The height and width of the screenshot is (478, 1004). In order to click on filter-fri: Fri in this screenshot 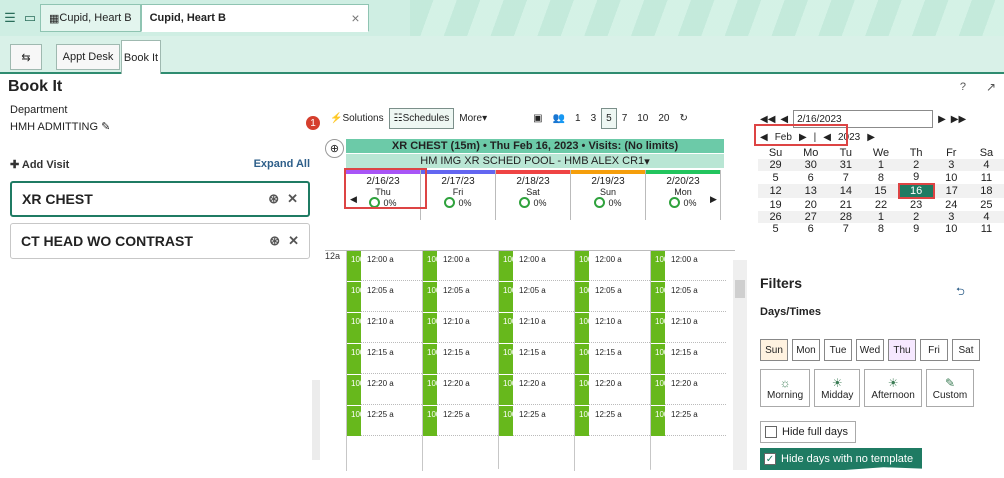, I will do `click(934, 350)`.